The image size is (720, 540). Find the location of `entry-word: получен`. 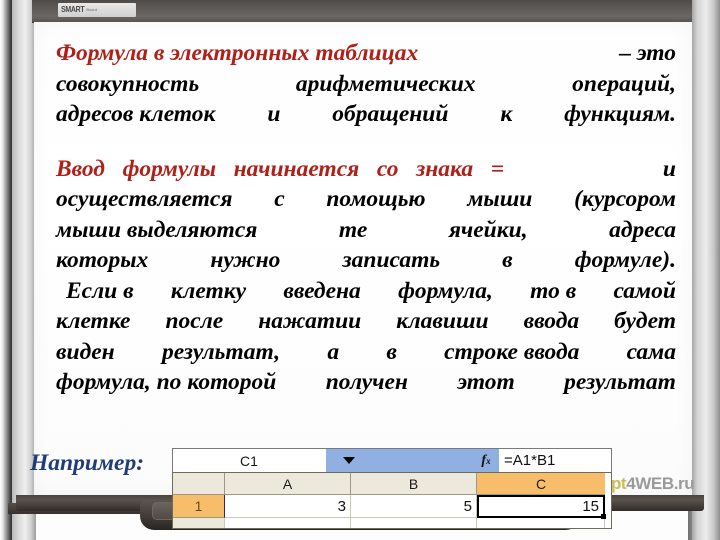

entry-word: получен is located at coordinates (366, 382).